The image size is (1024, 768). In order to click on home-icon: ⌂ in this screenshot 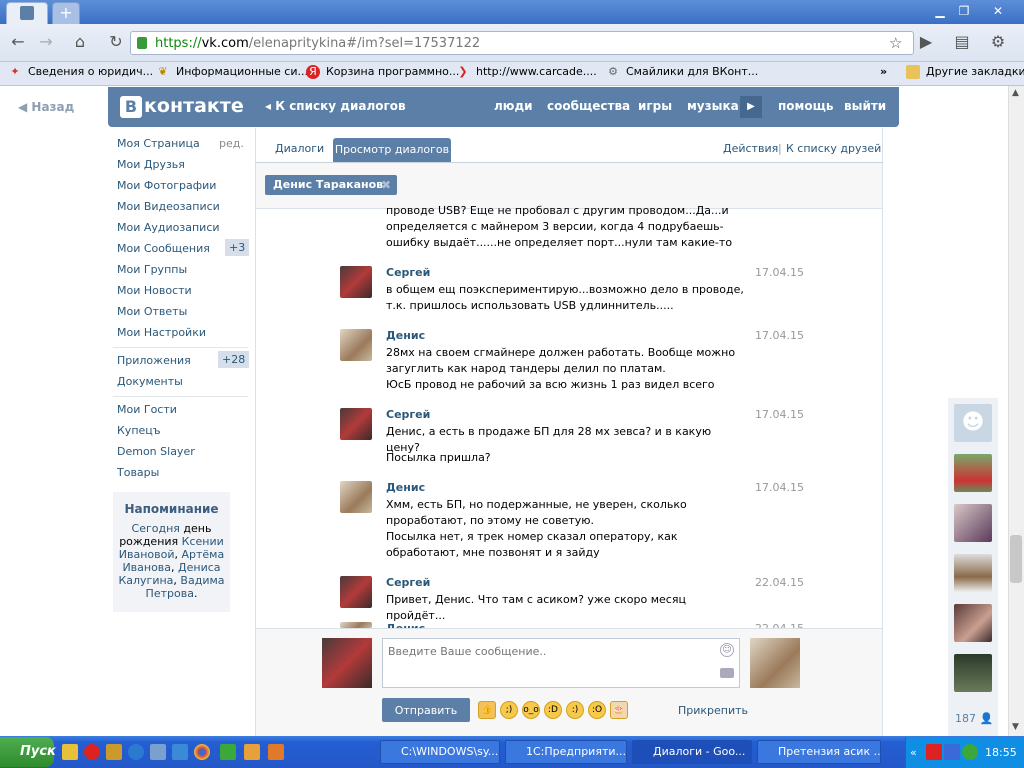, I will do `click(80, 42)`.